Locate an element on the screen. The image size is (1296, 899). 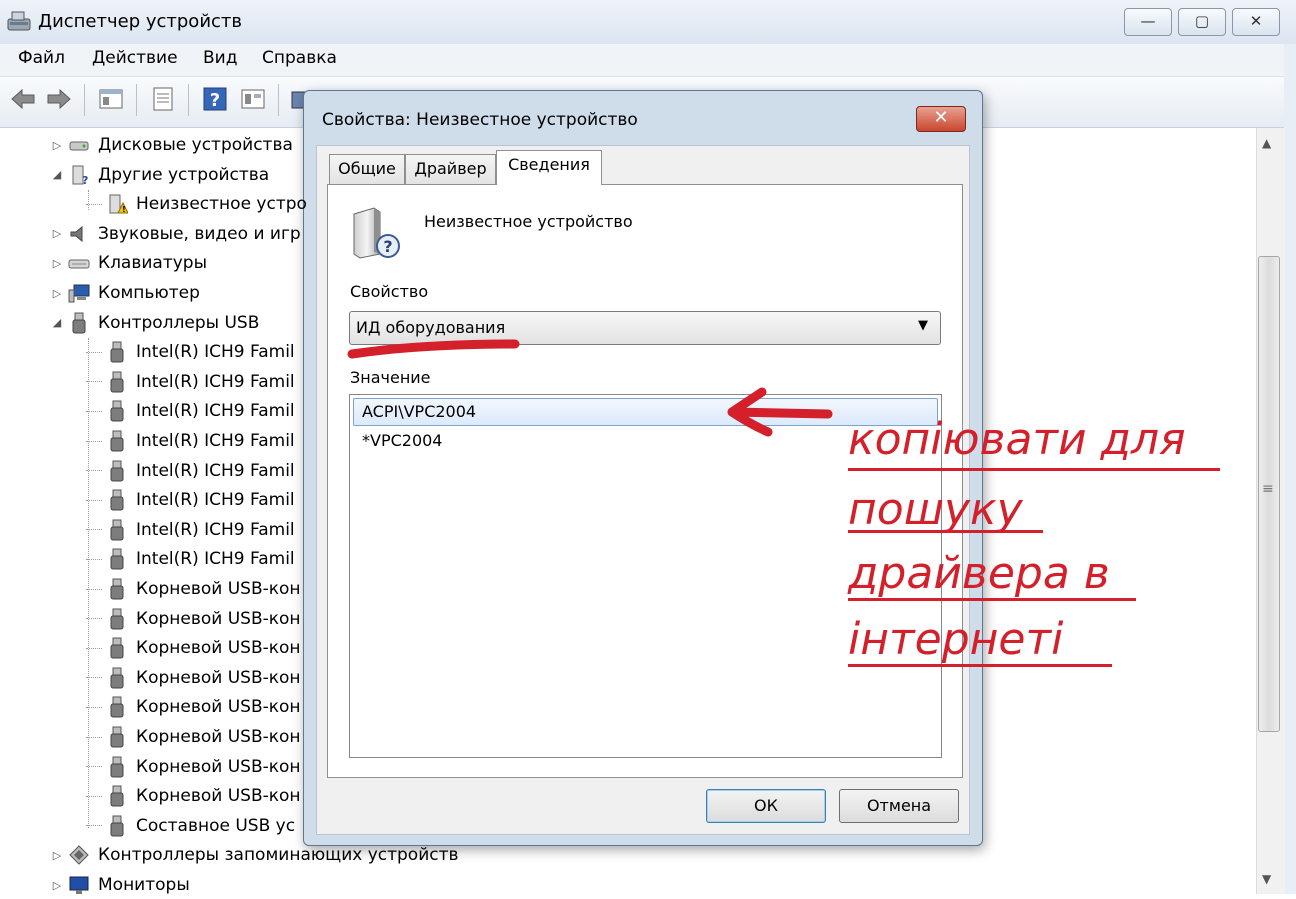
tab-general: Общие is located at coordinates (367, 169).